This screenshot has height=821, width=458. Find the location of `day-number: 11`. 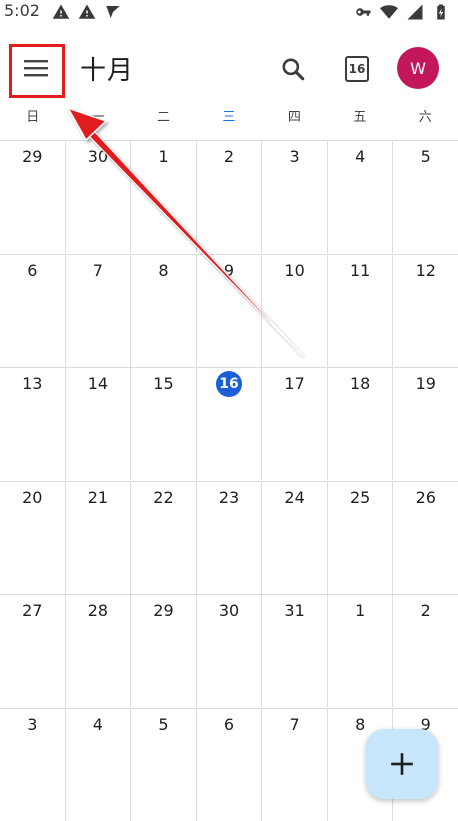

day-number: 11 is located at coordinates (360, 270).